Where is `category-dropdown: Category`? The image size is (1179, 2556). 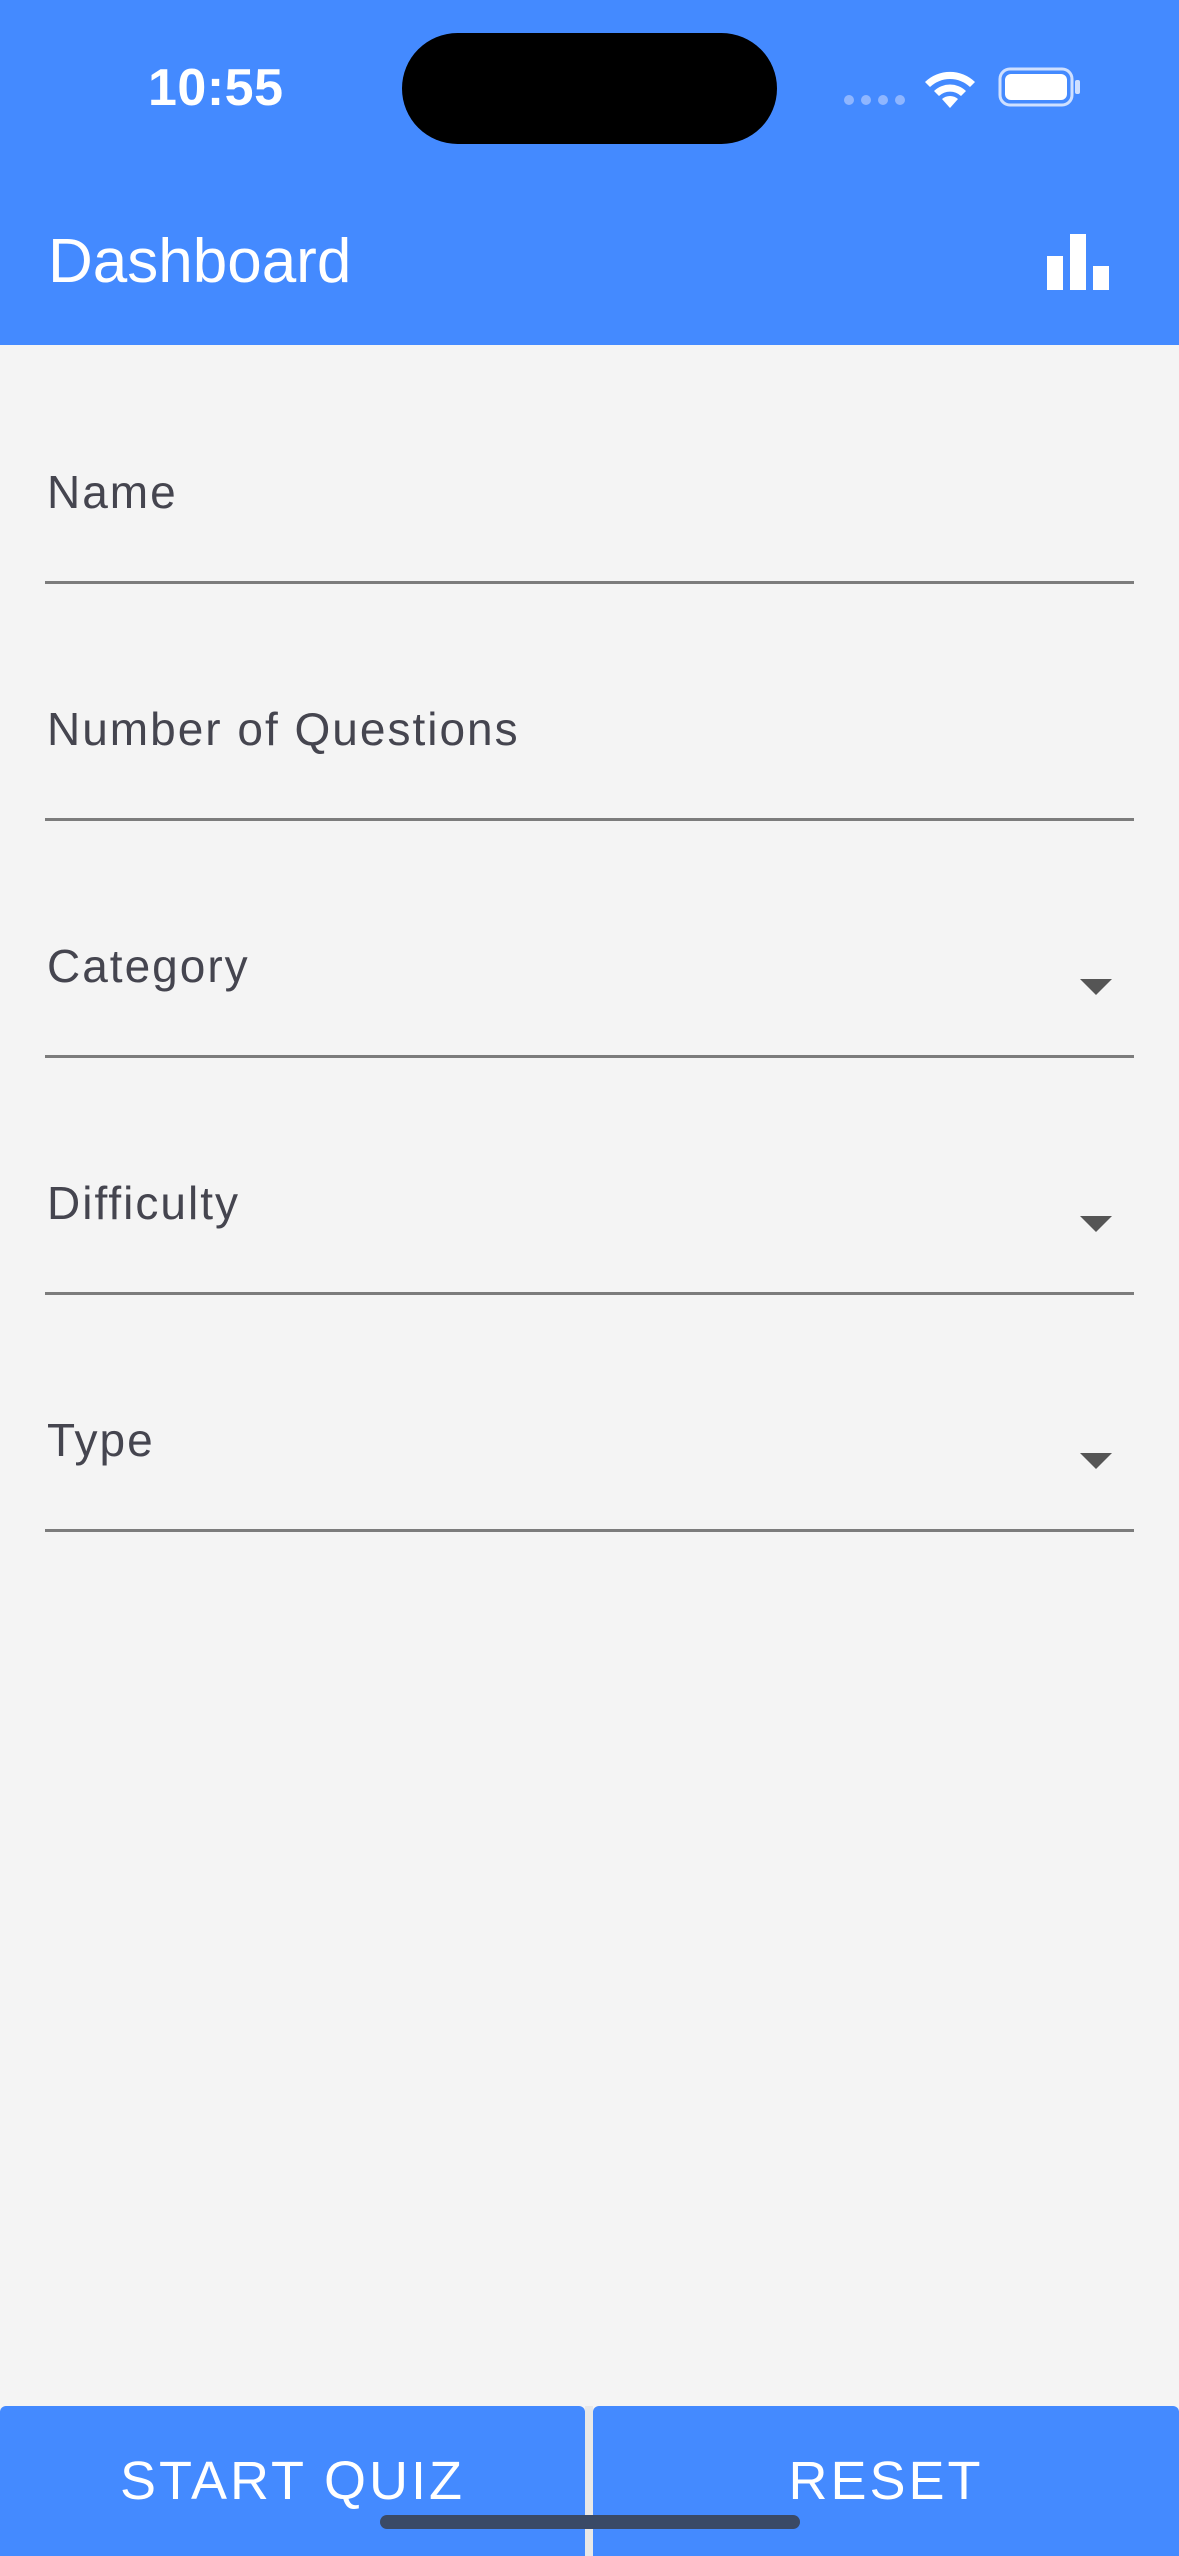 category-dropdown: Category is located at coordinates (589, 988).